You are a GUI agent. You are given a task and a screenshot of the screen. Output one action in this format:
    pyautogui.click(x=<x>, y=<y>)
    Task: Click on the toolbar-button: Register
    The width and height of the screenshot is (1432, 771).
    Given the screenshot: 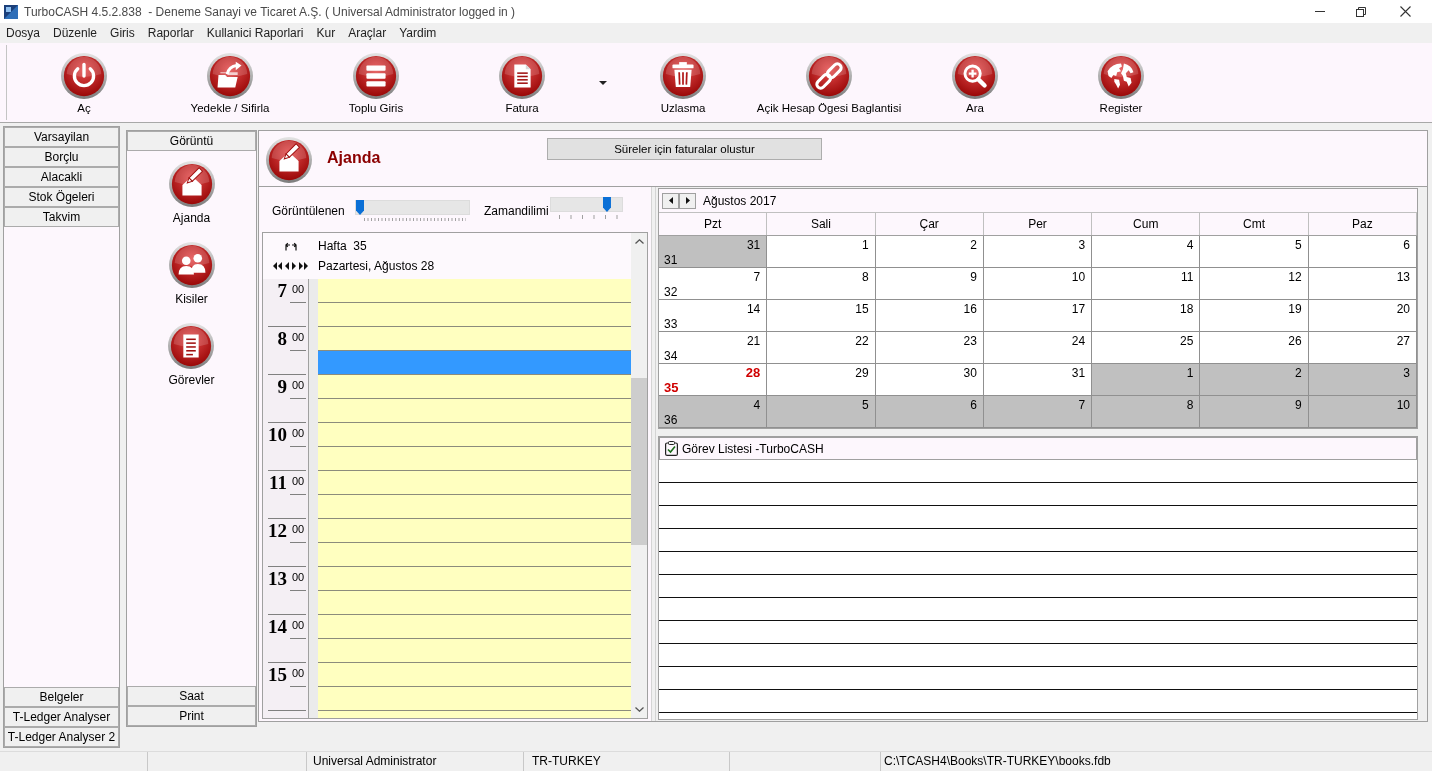 What is the action you would take?
    pyautogui.click(x=1121, y=84)
    